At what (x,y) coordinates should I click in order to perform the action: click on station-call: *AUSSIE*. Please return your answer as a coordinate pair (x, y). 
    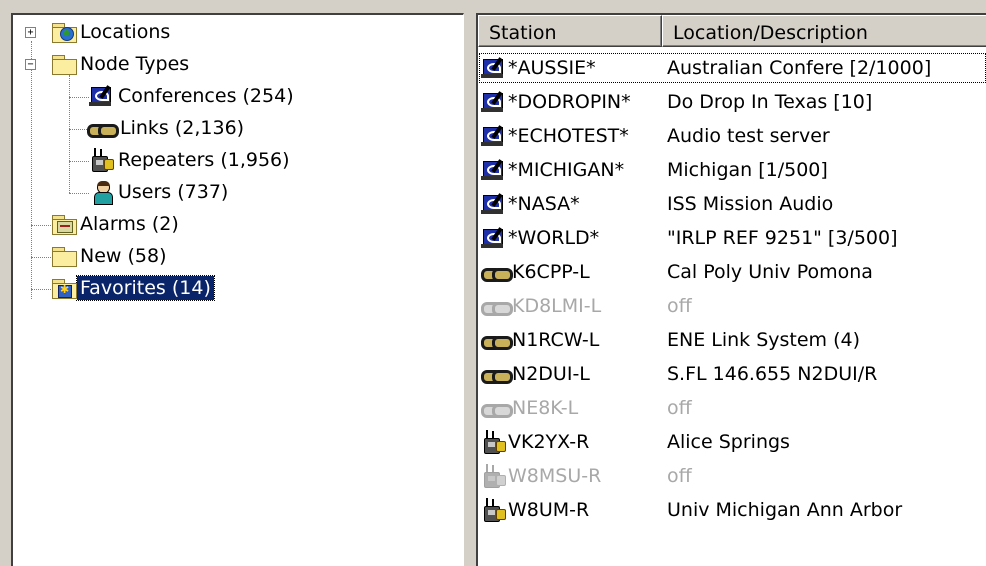
    Looking at the image, I should click on (552, 68).